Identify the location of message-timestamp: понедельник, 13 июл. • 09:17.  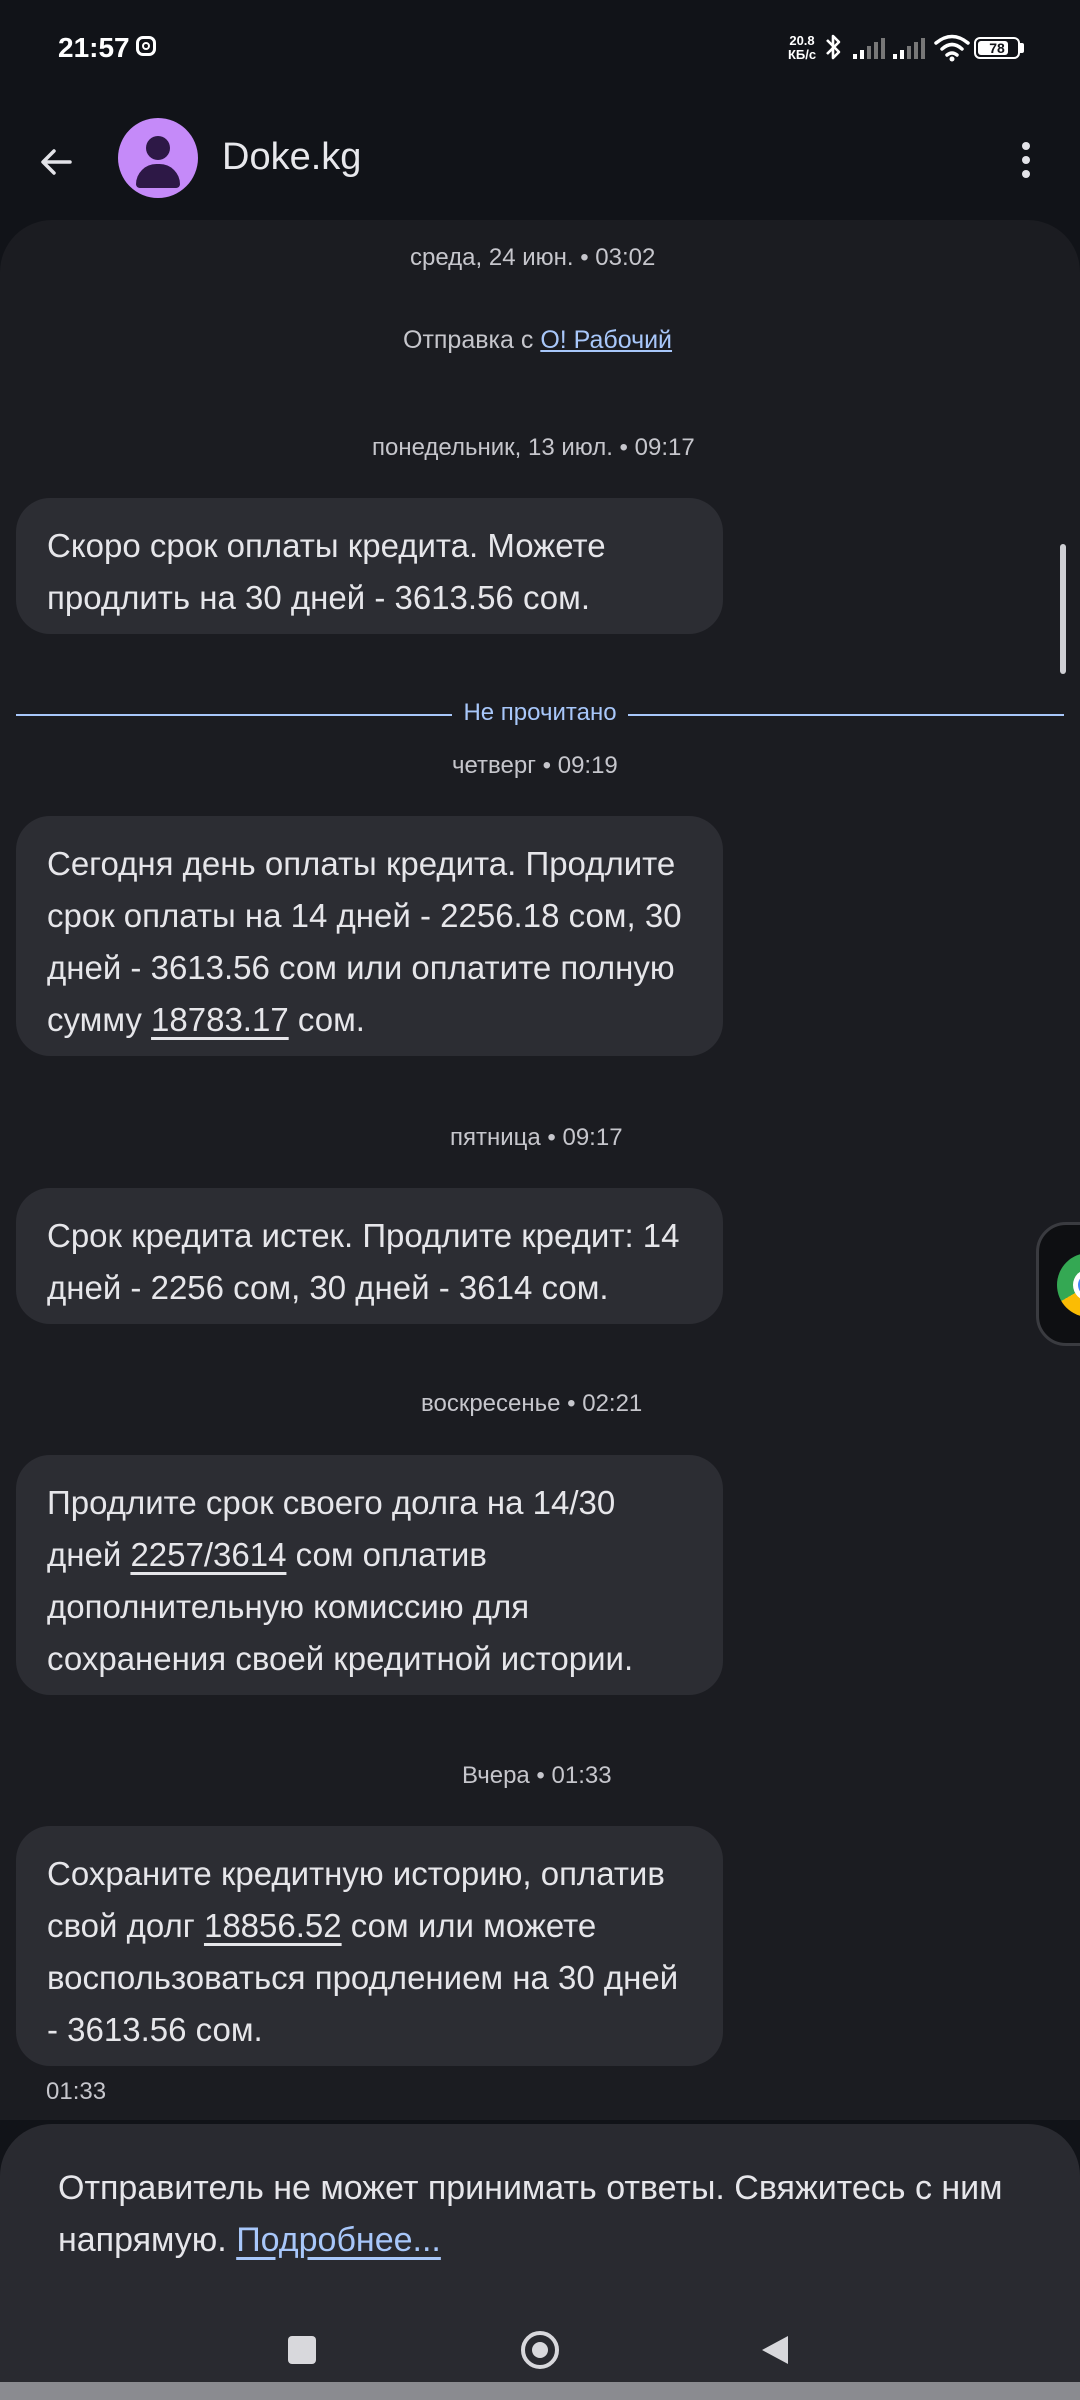
(533, 447).